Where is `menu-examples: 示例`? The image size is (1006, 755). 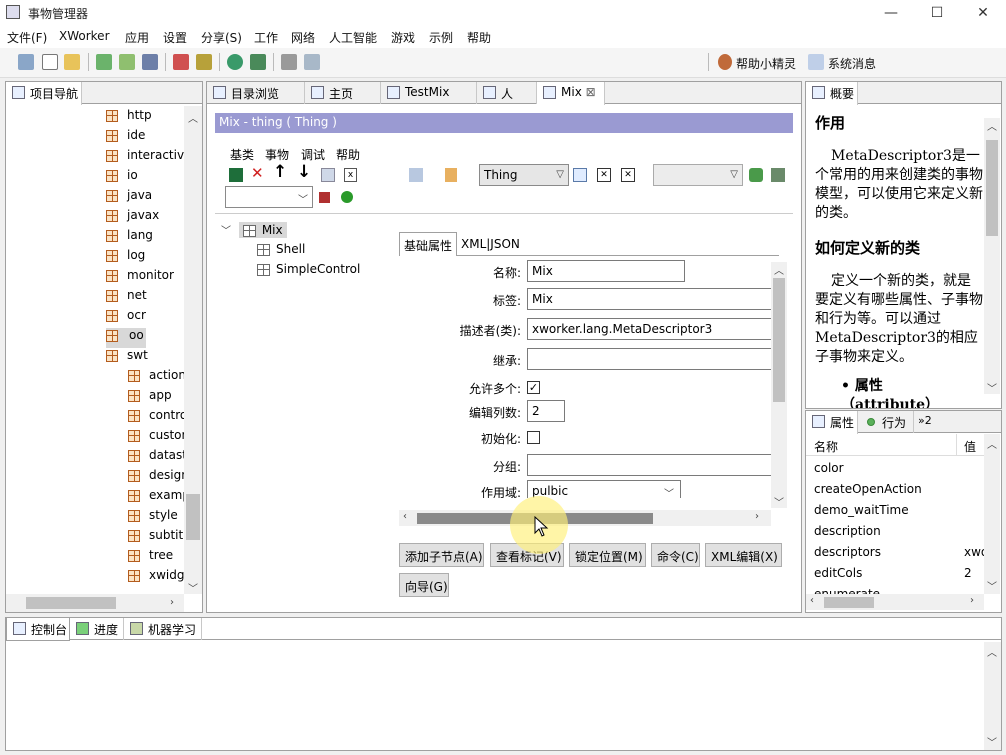 menu-examples: 示例 is located at coordinates (441, 37).